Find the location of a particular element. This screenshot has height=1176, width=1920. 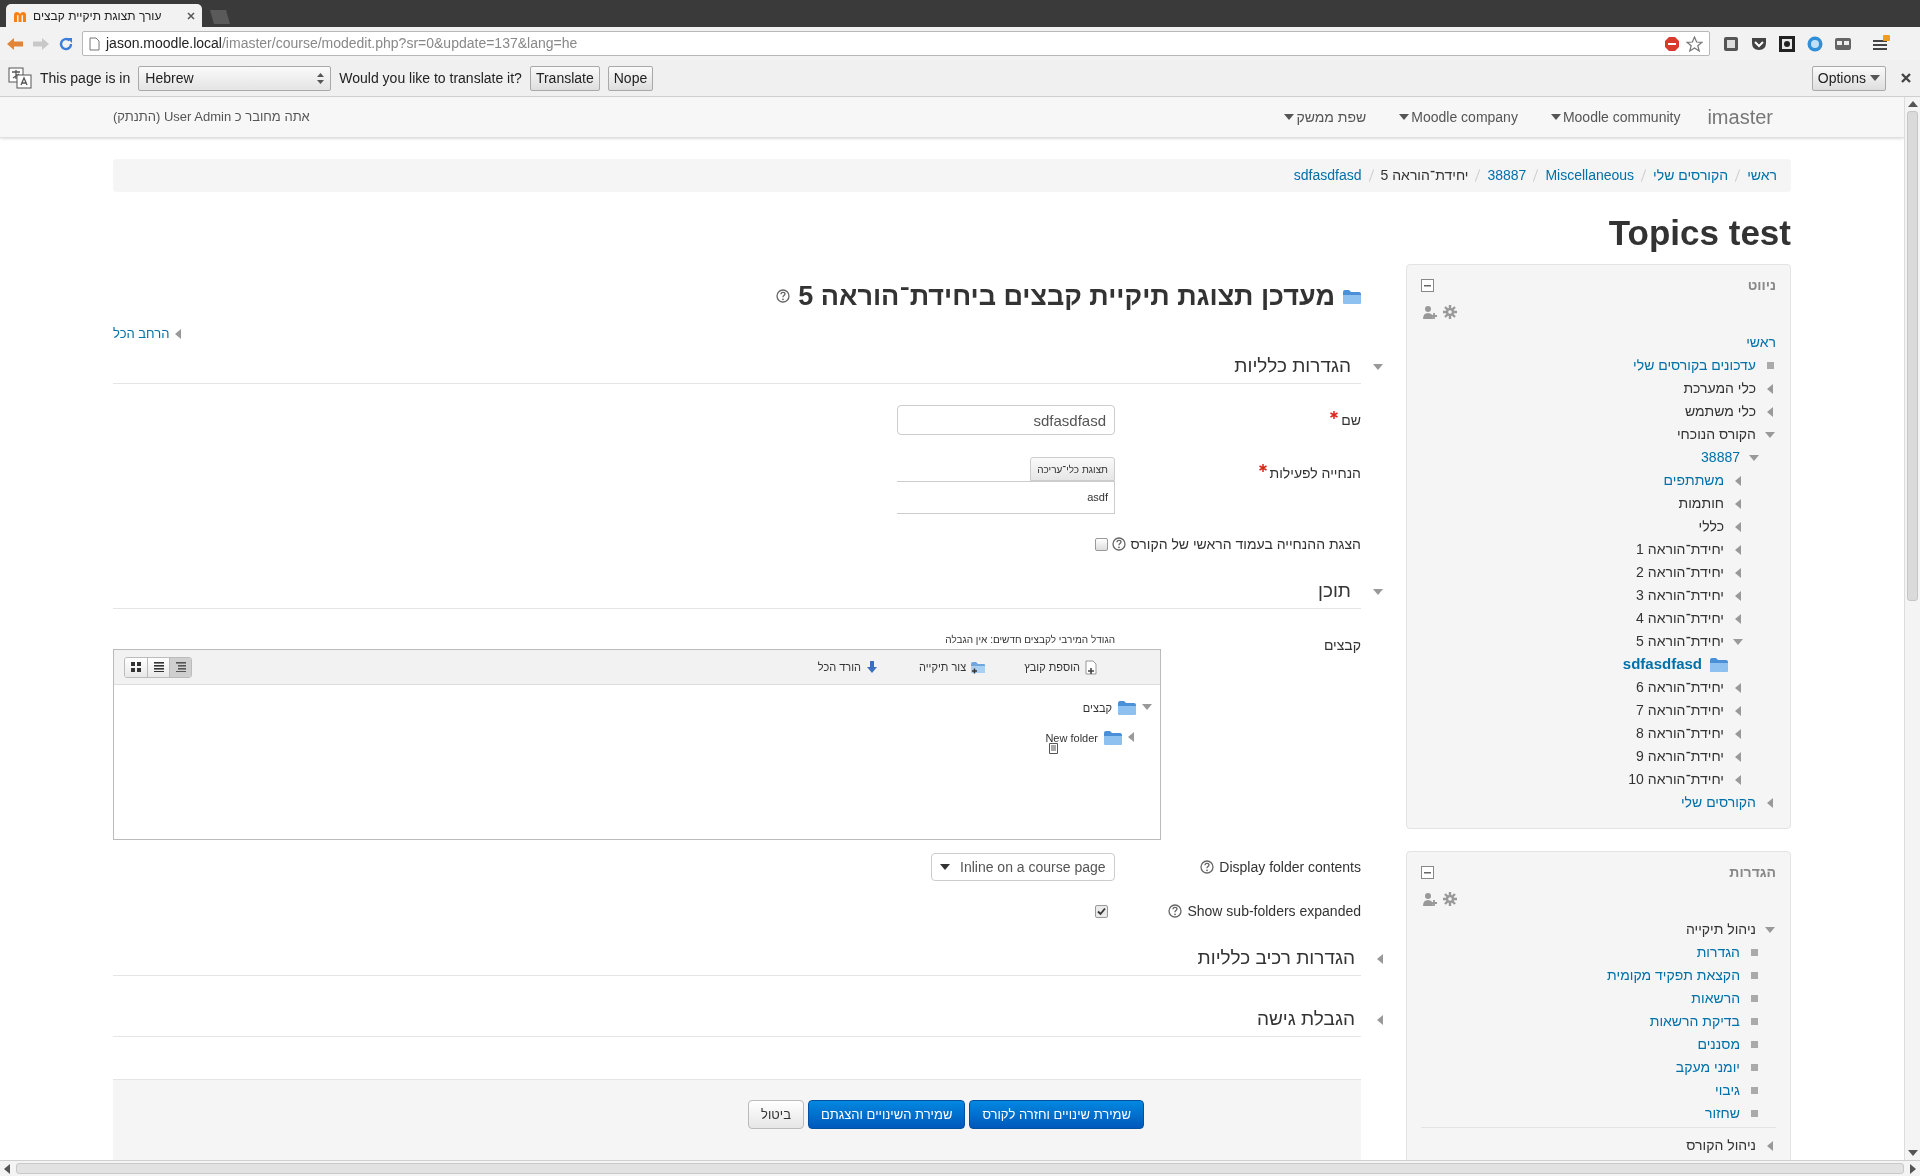

nav-link: בדיקת הרשאות is located at coordinates (1694, 1021).